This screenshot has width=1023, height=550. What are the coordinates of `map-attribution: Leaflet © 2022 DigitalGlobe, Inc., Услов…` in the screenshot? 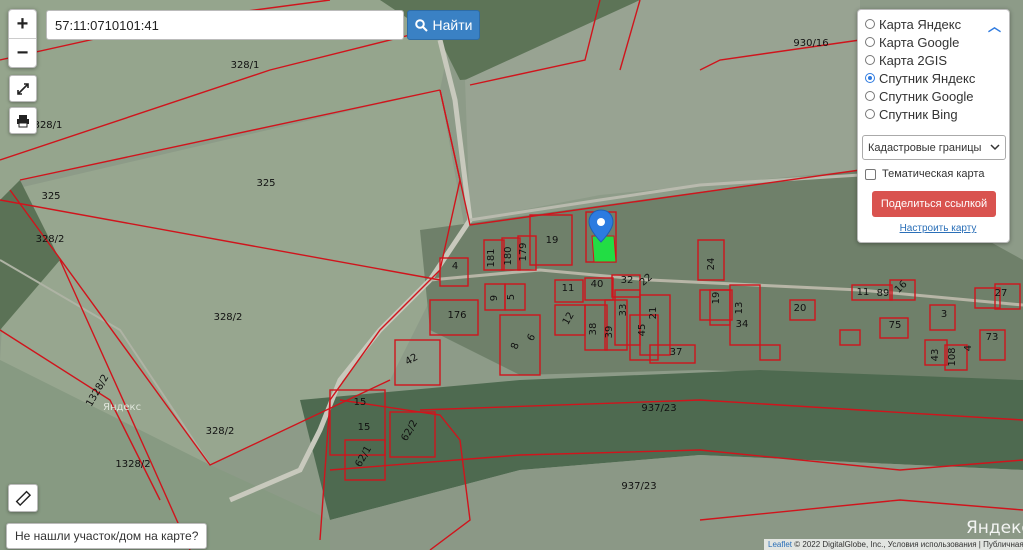 It's located at (893, 544).